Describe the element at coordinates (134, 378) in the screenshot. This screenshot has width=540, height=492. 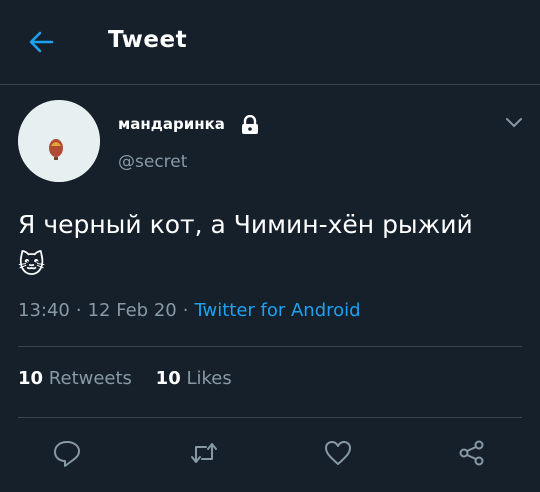
I see `tweet-stats: 10 Retweets 10 Likes` at that location.